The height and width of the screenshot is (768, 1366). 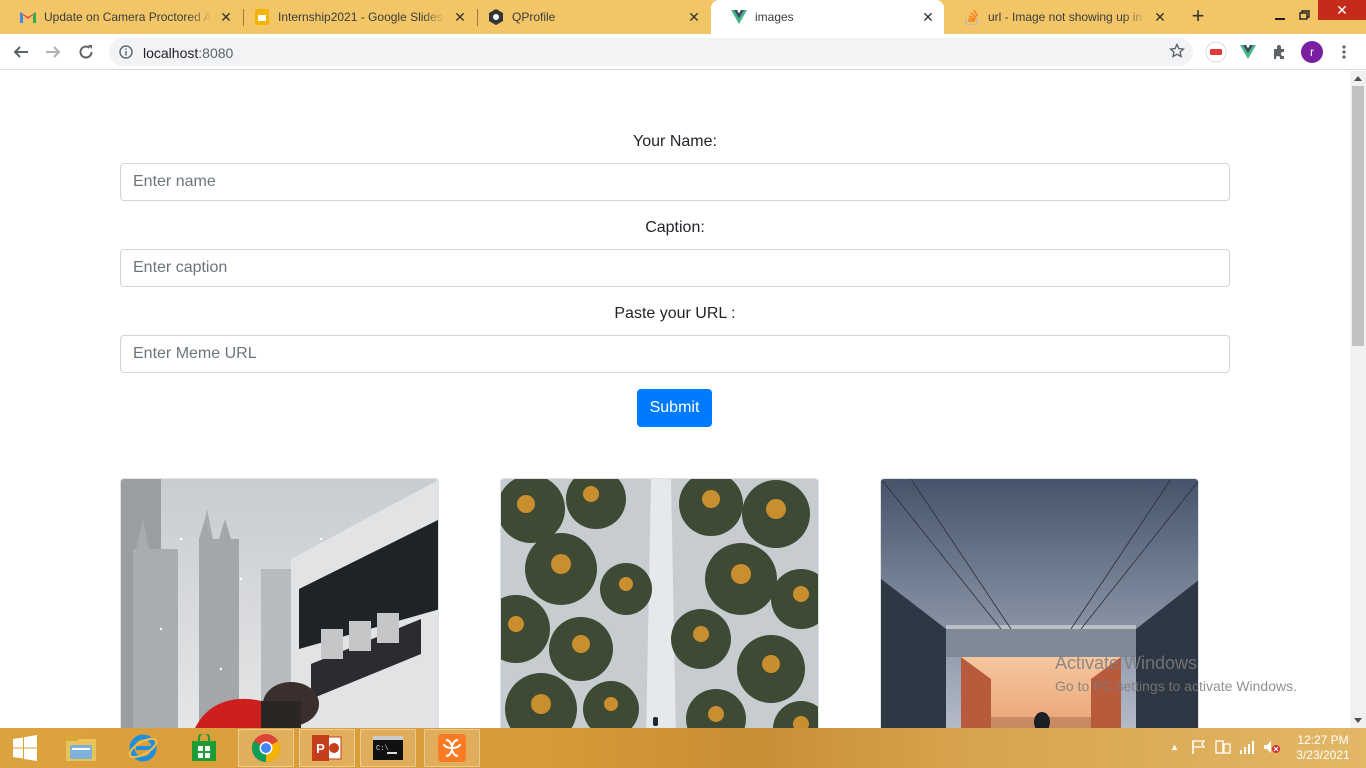 What do you see at coordinates (86, 52) in the screenshot?
I see `reload-button` at bounding box center [86, 52].